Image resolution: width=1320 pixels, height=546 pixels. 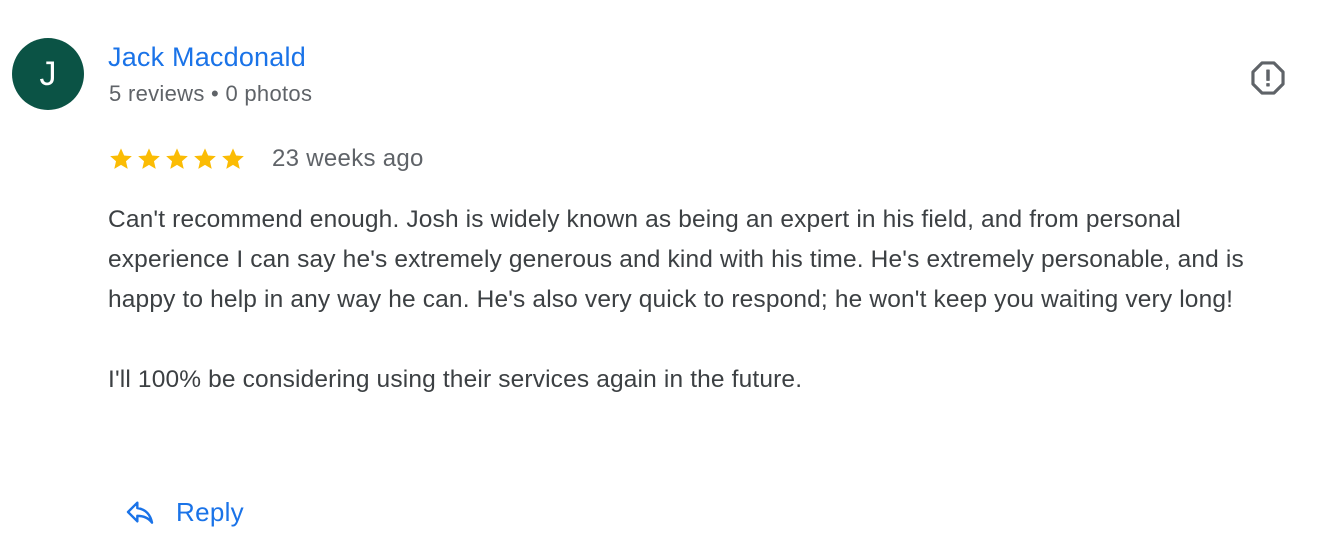 I want to click on review-time: 23 weeks ago, so click(x=348, y=158).